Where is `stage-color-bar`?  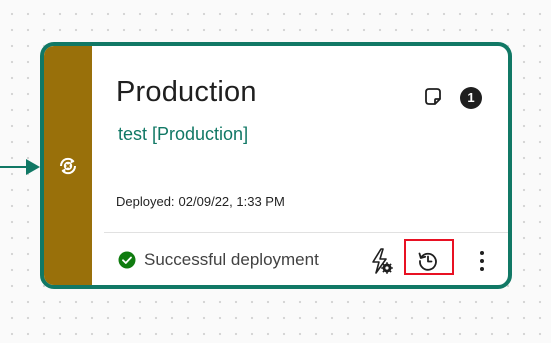 stage-color-bar is located at coordinates (68, 165).